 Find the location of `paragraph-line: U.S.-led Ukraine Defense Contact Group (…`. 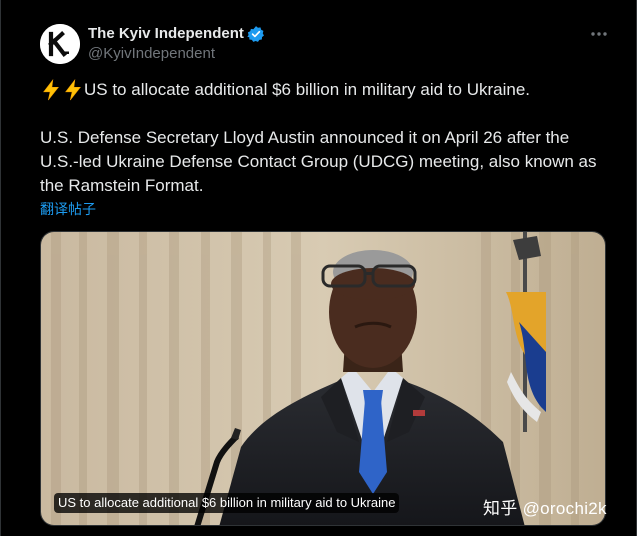

paragraph-line: U.S.-led Ukraine Defense Contact Group (… is located at coordinates (318, 161).